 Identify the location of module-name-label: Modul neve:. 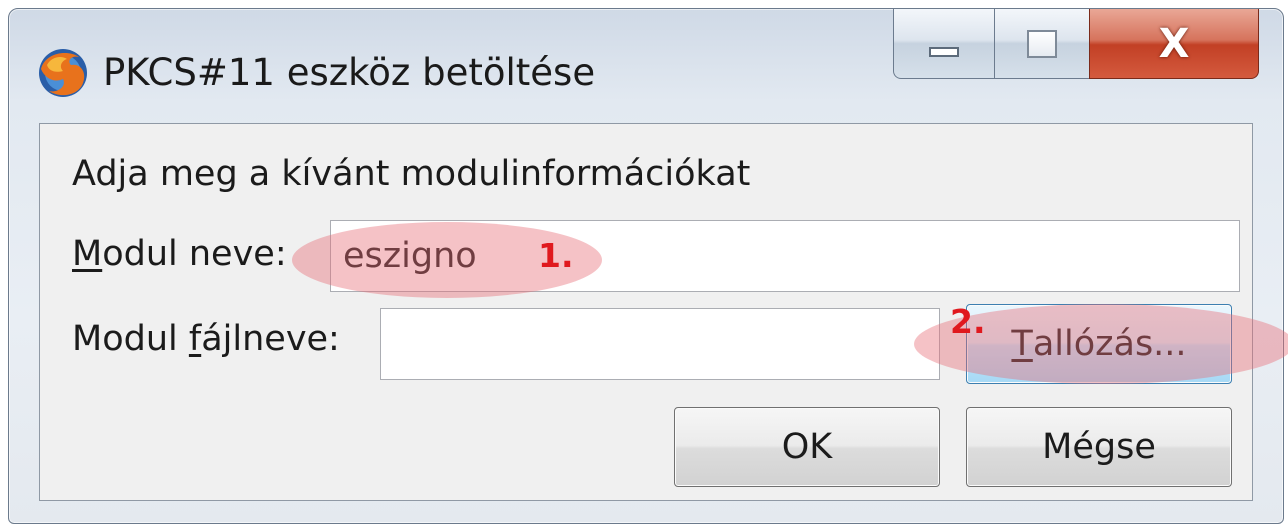
(179, 254).